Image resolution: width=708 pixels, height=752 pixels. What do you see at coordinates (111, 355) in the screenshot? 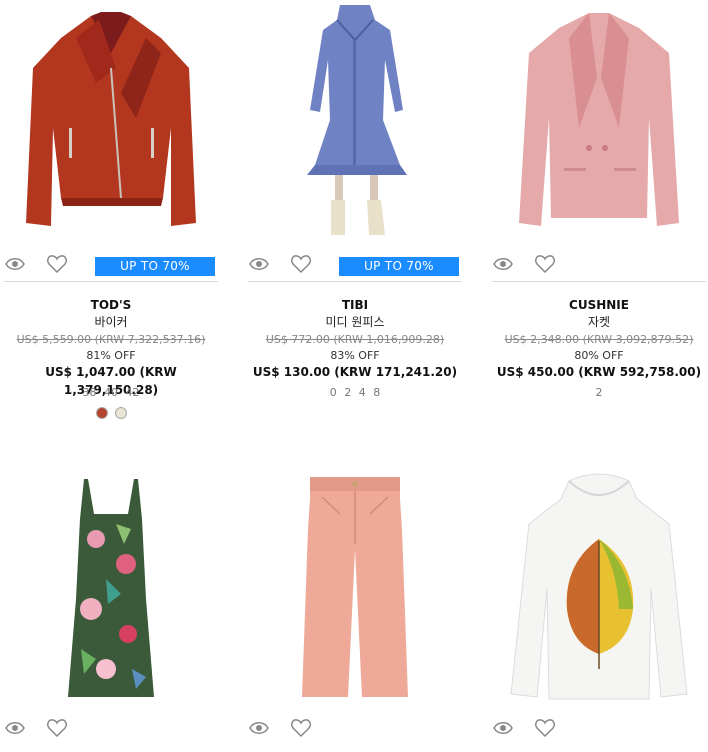
I see `discount-label: 81% OFF` at bounding box center [111, 355].